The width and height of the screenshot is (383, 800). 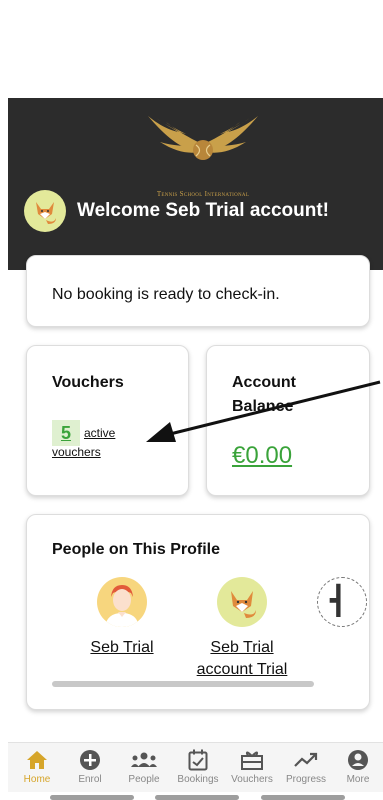 What do you see at coordinates (76, 452) in the screenshot?
I see `active-vouchers-link-line2: vouchers` at bounding box center [76, 452].